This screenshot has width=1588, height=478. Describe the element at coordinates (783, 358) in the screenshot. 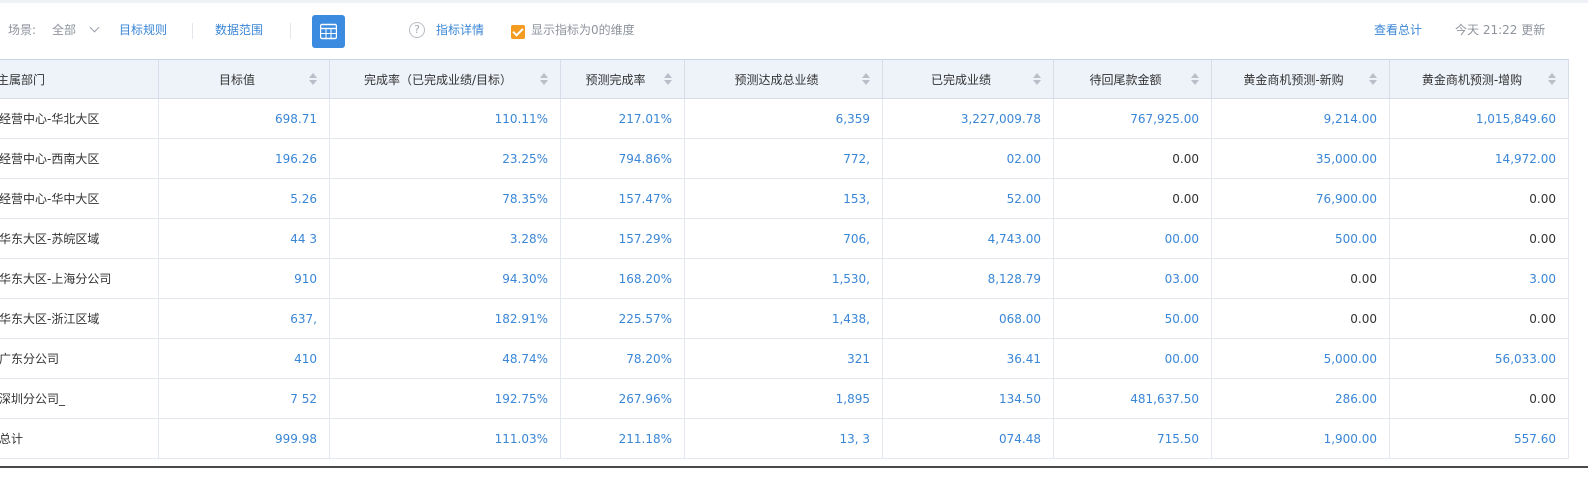

I see `cell-forecast-total: 321` at that location.